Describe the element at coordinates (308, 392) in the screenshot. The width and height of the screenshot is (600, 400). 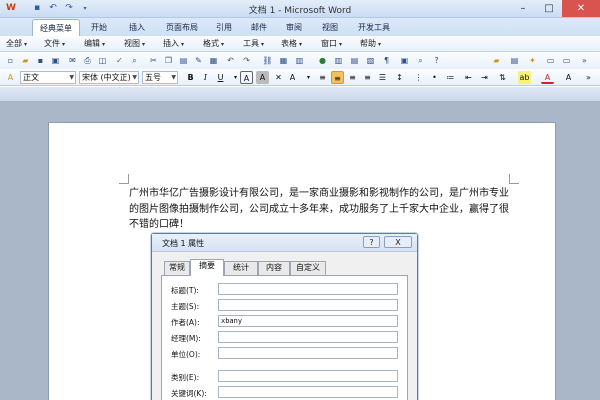
I see `keywords-field` at that location.